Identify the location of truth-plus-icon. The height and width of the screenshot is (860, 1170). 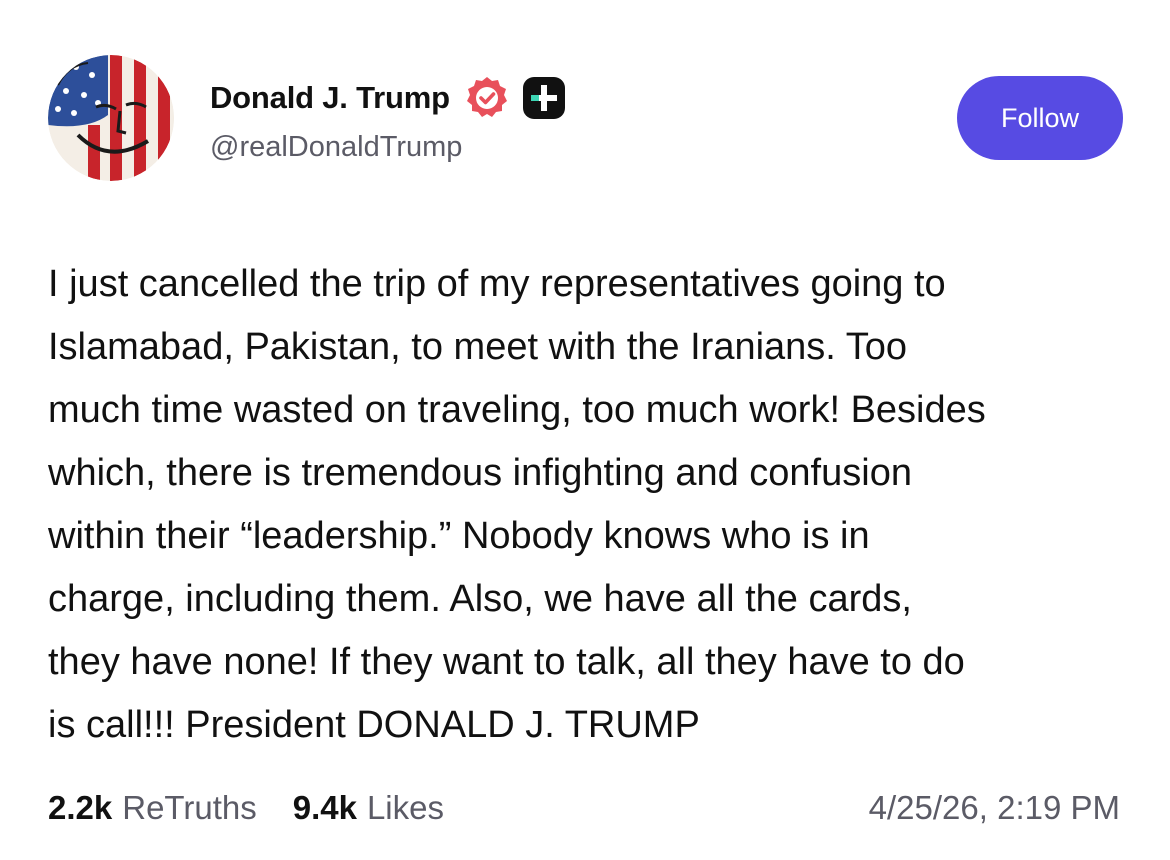
(543, 98).